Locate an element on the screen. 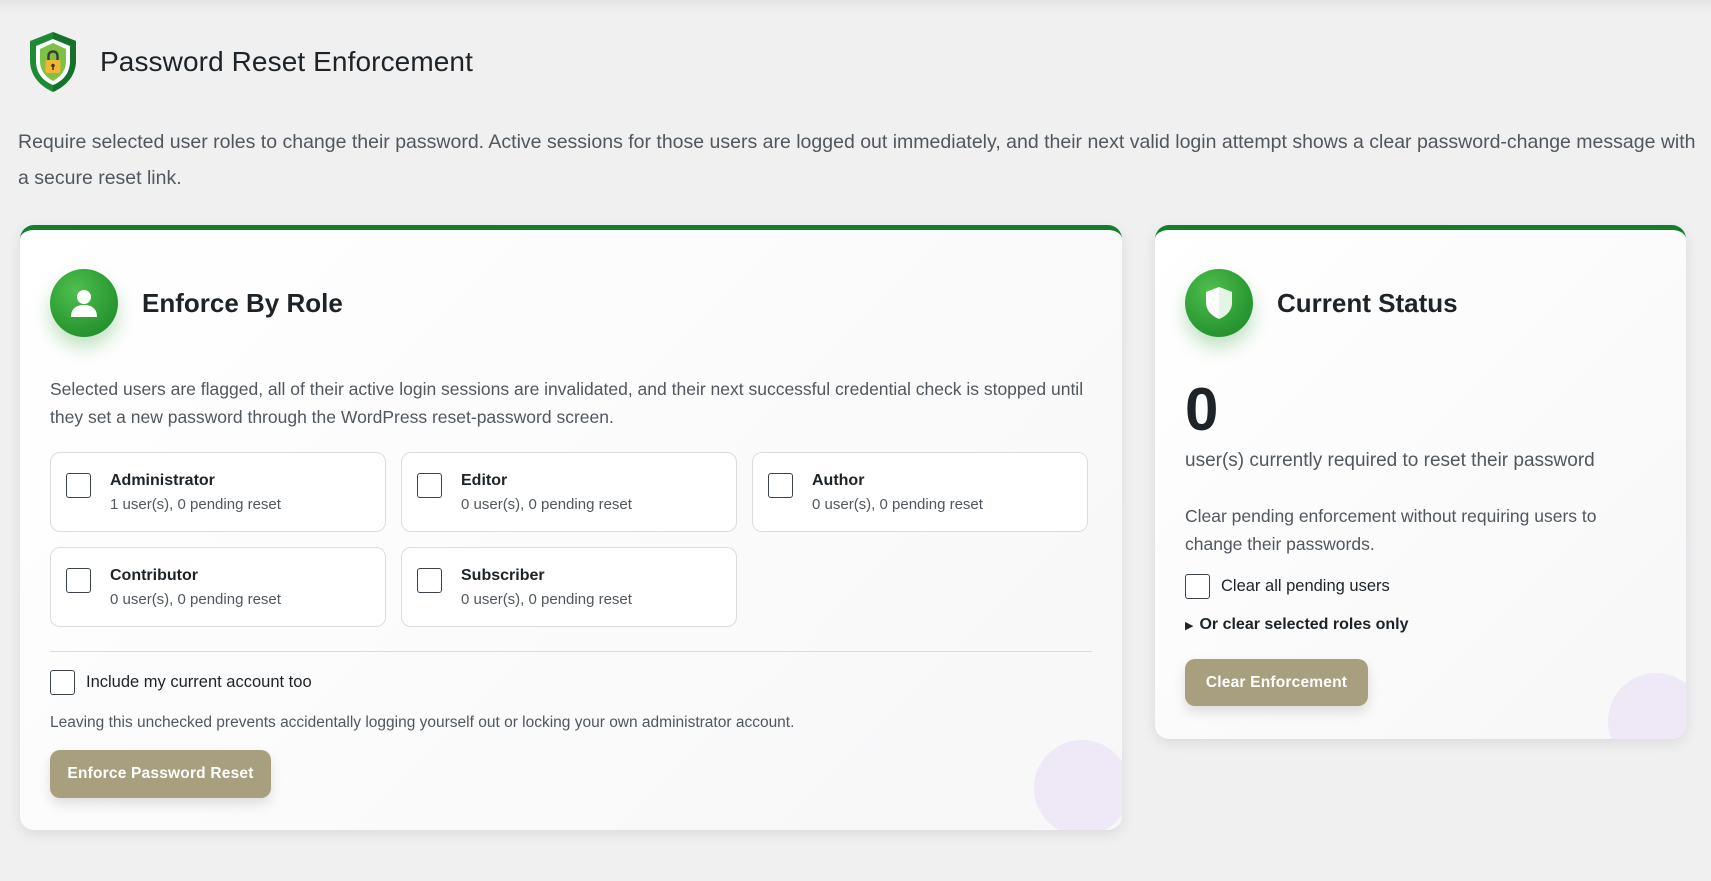 The image size is (1711, 881). clear-enforcement-button: Clear Enforcement is located at coordinates (1276, 682).